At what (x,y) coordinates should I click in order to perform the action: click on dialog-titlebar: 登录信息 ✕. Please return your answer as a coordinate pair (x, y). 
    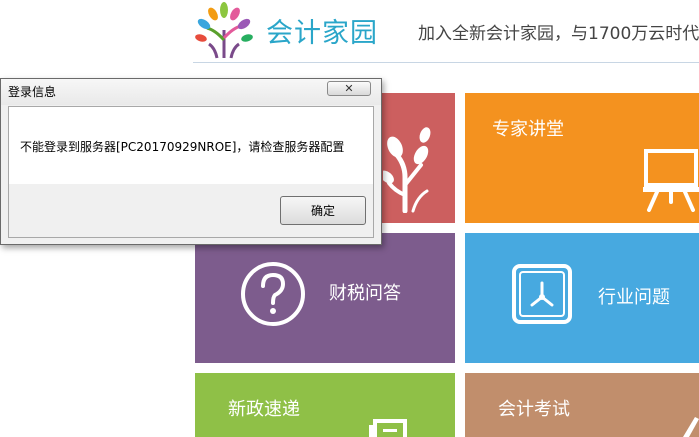
    Looking at the image, I should click on (191, 92).